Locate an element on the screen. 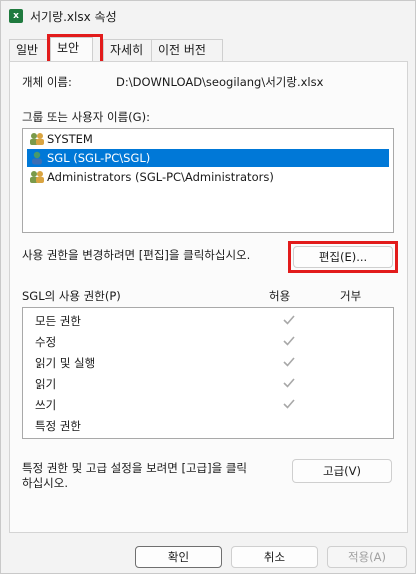  list-item-label: Administrators (SGL-PC\Administrators) is located at coordinates (160, 177).